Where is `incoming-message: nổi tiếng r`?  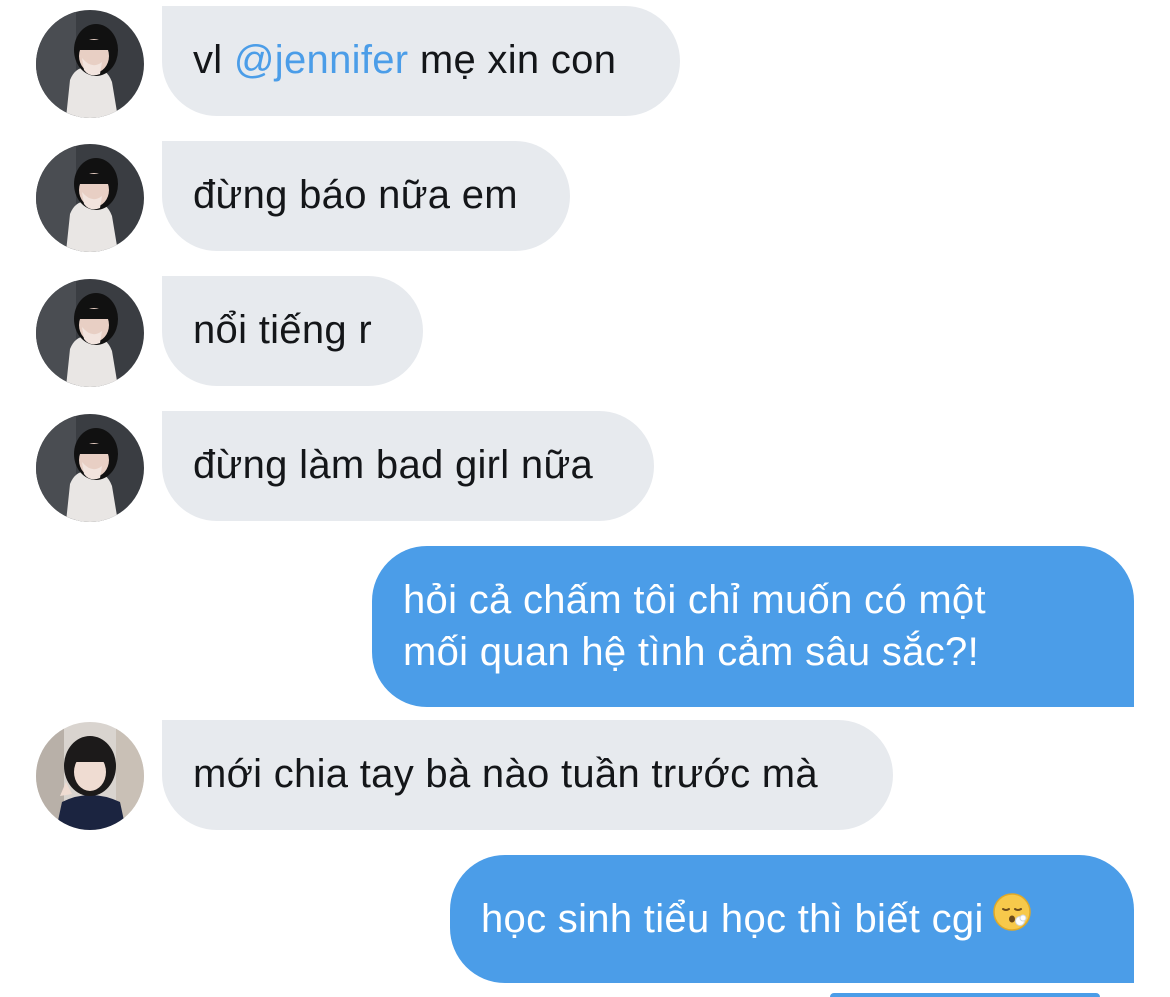 incoming-message: nổi tiếng r is located at coordinates (292, 331).